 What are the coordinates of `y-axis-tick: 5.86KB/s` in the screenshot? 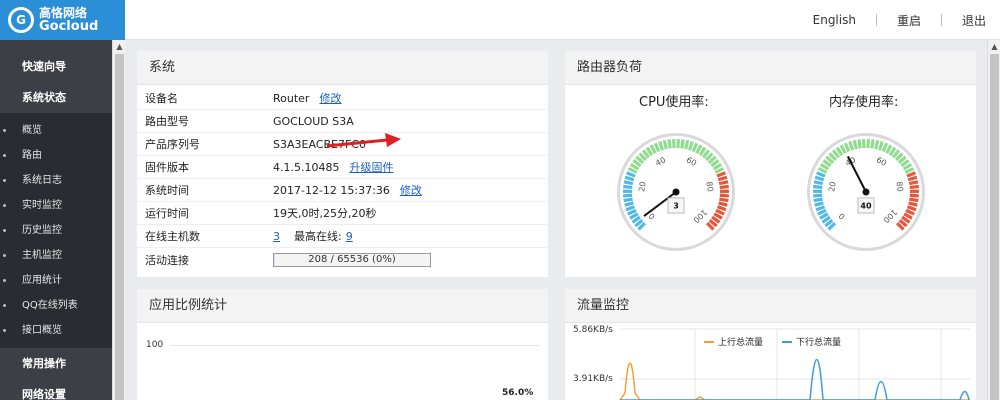 It's located at (593, 330).